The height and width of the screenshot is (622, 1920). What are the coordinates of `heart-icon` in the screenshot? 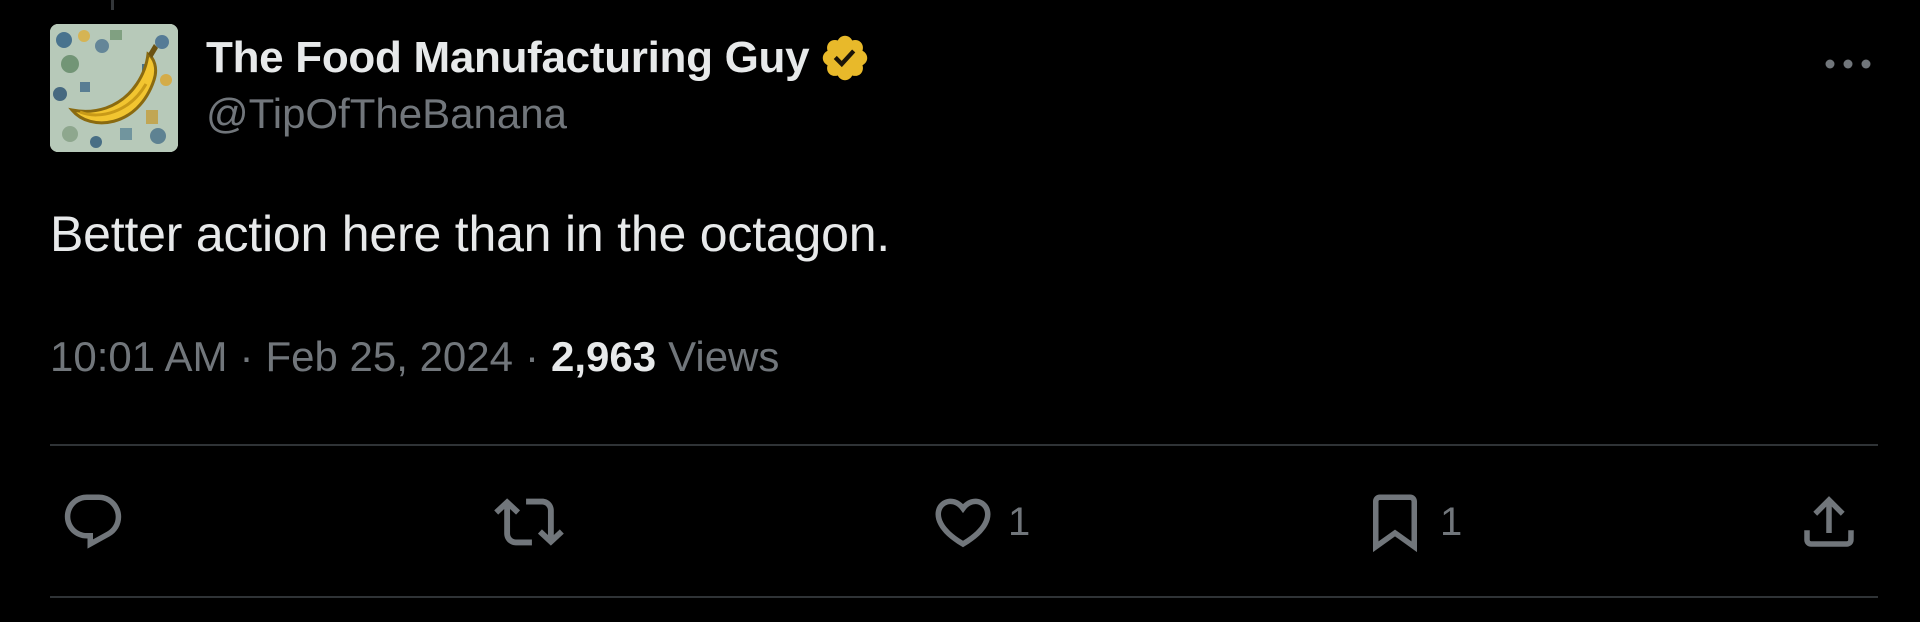 It's located at (963, 523).